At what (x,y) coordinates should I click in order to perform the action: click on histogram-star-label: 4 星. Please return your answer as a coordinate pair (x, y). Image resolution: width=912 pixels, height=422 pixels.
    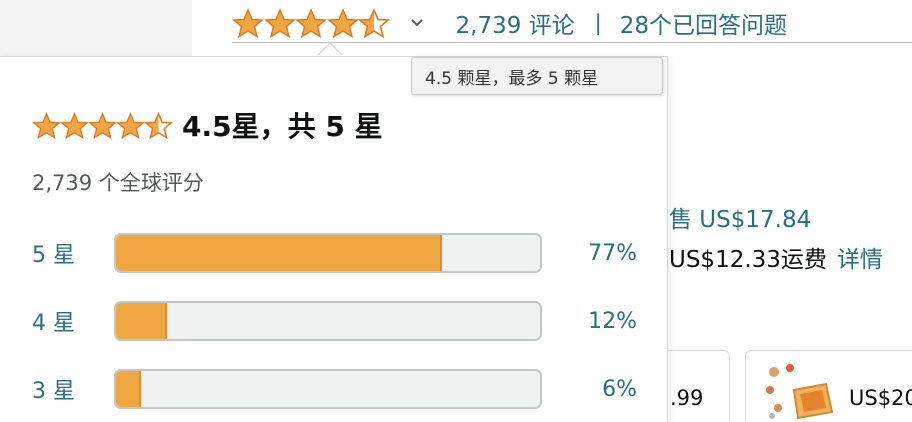
    Looking at the image, I should click on (73, 321).